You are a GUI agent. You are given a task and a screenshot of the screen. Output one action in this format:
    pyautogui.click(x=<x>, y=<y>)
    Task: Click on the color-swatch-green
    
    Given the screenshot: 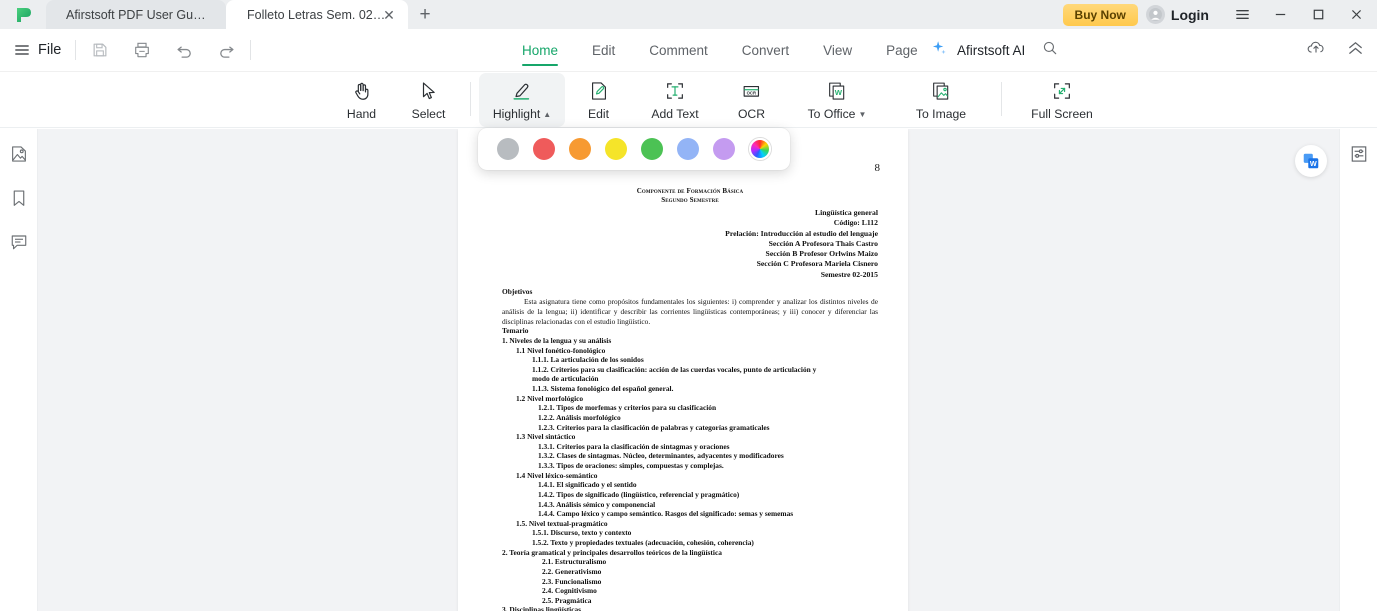 What is the action you would take?
    pyautogui.click(x=652, y=149)
    